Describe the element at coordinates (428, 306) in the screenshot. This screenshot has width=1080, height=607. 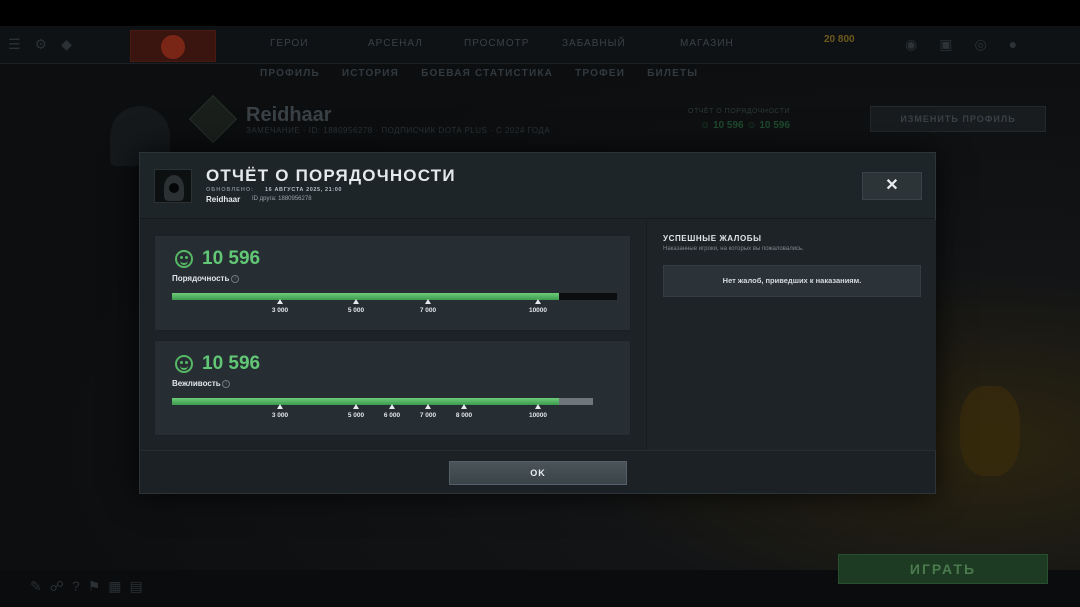
I see `conduct-tick: 7 000` at that location.